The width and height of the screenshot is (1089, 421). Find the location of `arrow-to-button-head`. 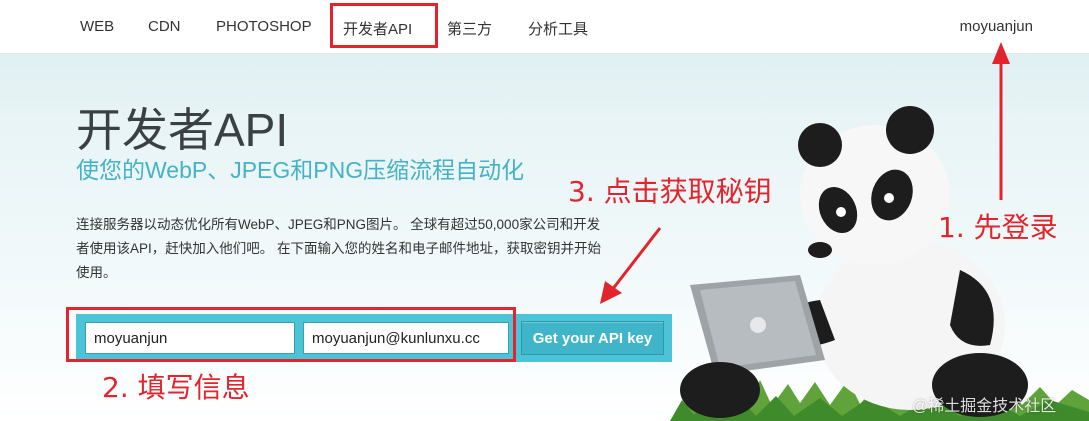

arrow-to-button-head is located at coordinates (611, 292).